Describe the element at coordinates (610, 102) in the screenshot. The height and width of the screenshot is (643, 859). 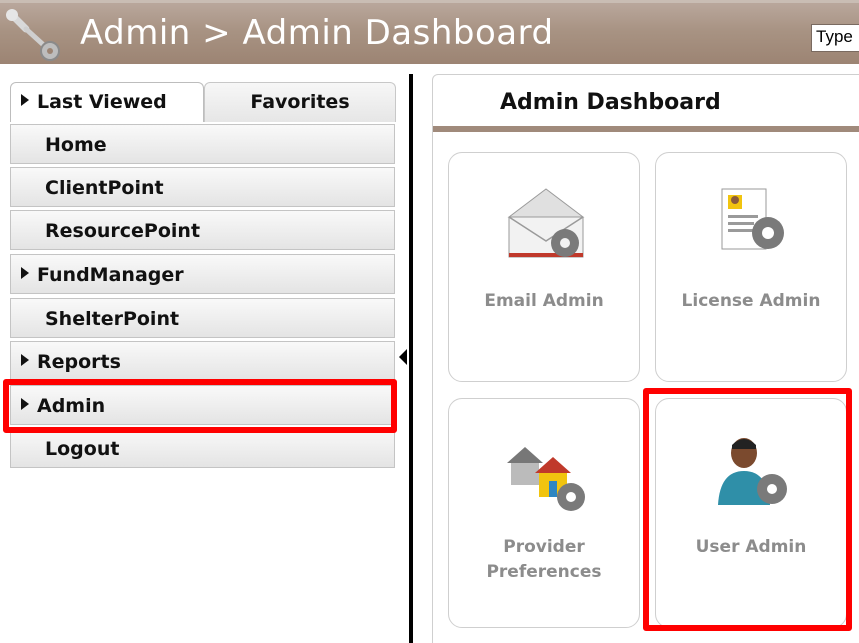
I see `dashboard-title: Admin Dashboard` at that location.